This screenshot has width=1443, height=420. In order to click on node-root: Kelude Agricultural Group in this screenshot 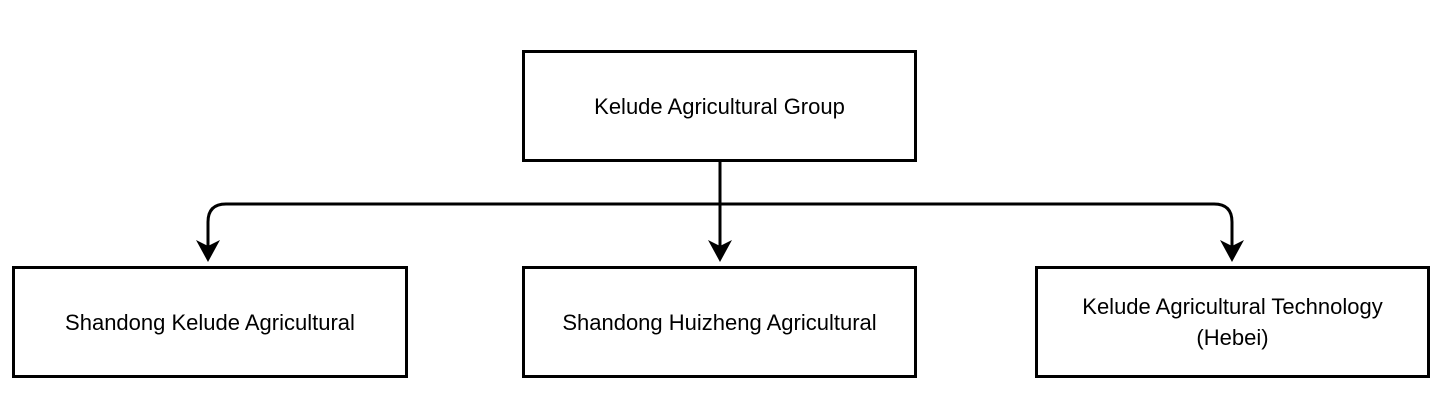, I will do `click(719, 106)`.